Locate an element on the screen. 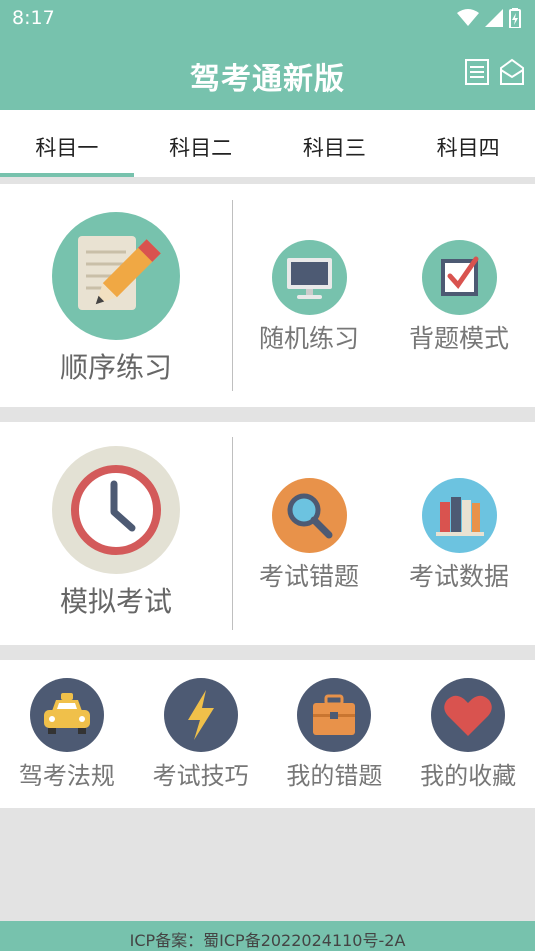 This screenshot has height=951, width=535. mail-icon is located at coordinates (512, 72).